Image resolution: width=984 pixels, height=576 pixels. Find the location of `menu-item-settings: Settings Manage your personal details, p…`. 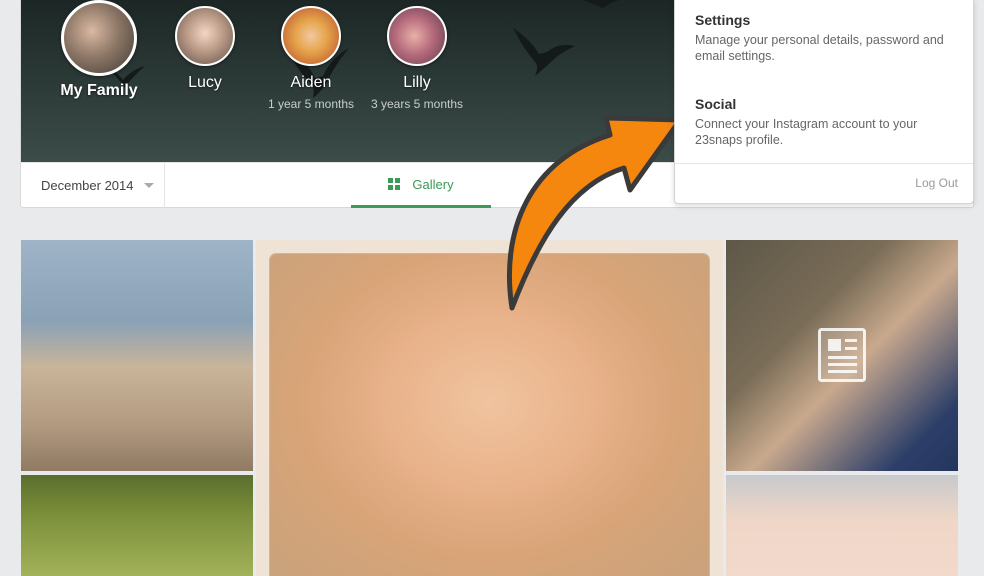

menu-item-settings: Settings Manage your personal details, p… is located at coordinates (825, 38).